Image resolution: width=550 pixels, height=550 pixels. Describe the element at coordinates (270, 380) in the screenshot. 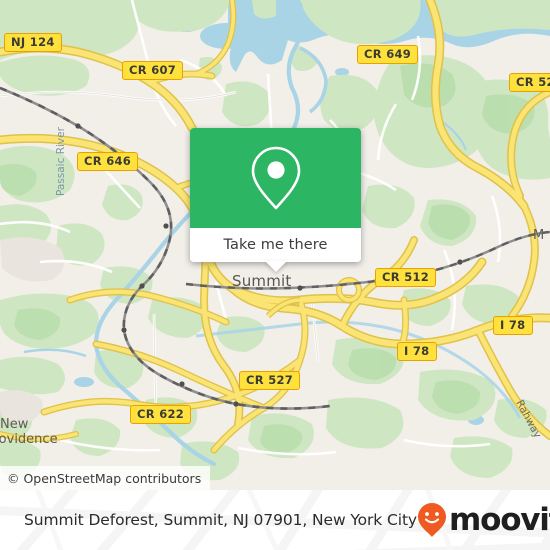

I see `road-shield-cr-527-s: CR 527` at that location.